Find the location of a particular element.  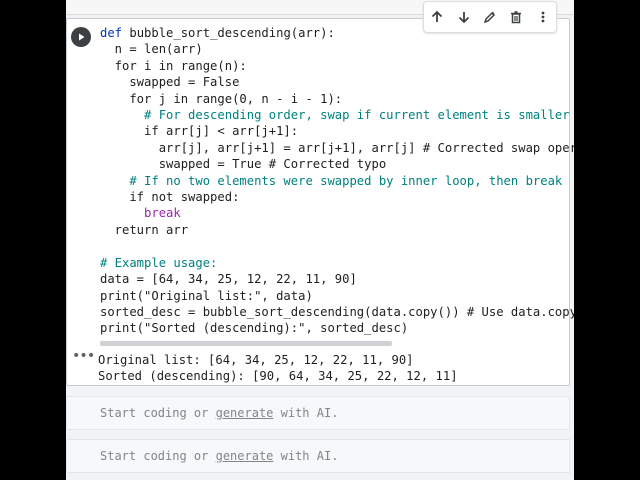

code-line: if not swapped: is located at coordinates (170, 197).